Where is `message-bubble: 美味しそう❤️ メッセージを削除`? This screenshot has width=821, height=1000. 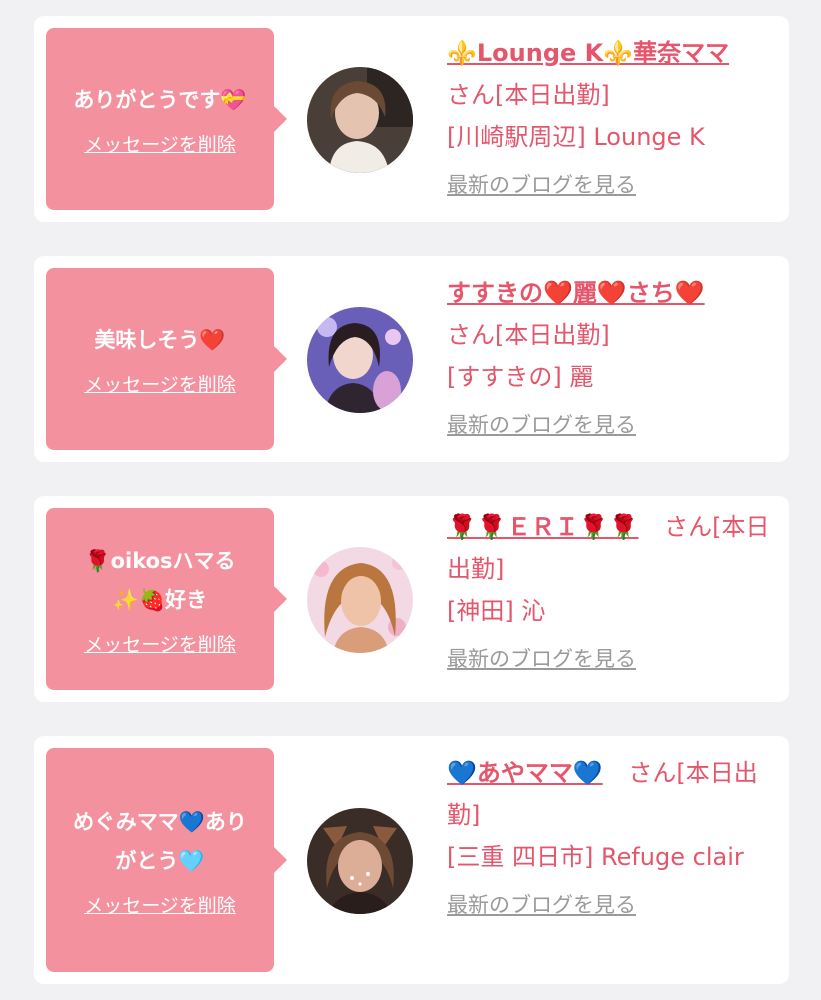
message-bubble: 美味しそう❤️ メッセージを削除 is located at coordinates (166, 359).